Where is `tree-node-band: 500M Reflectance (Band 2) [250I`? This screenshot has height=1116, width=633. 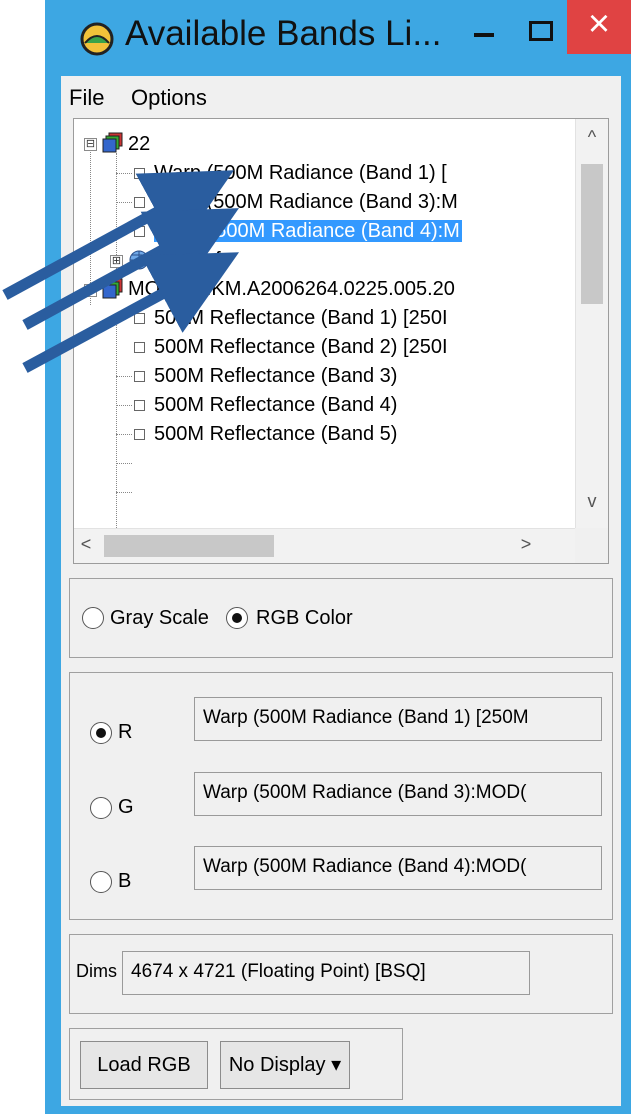 tree-node-band: 500M Reflectance (Band 2) [250I is located at coordinates (301, 347).